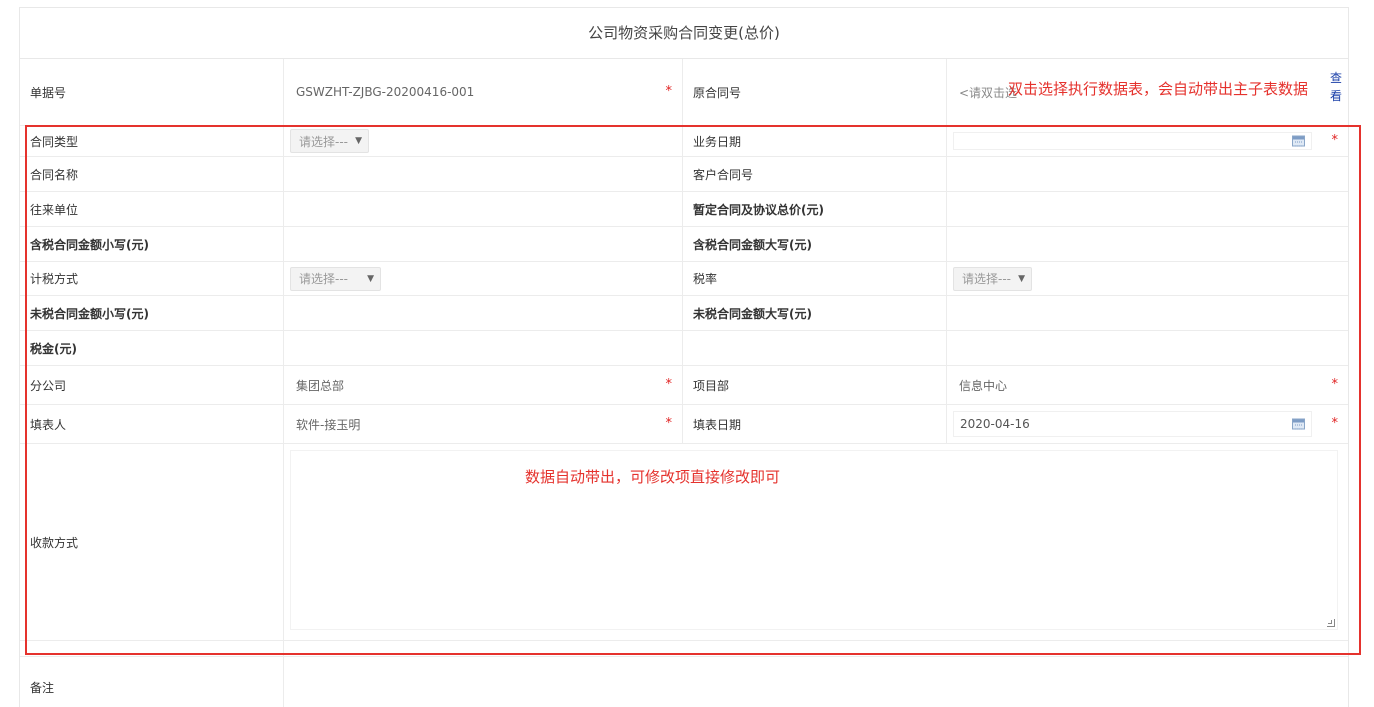 The height and width of the screenshot is (707, 1374). What do you see at coordinates (711, 385) in the screenshot?
I see `project-dept-label: 项目部` at bounding box center [711, 385].